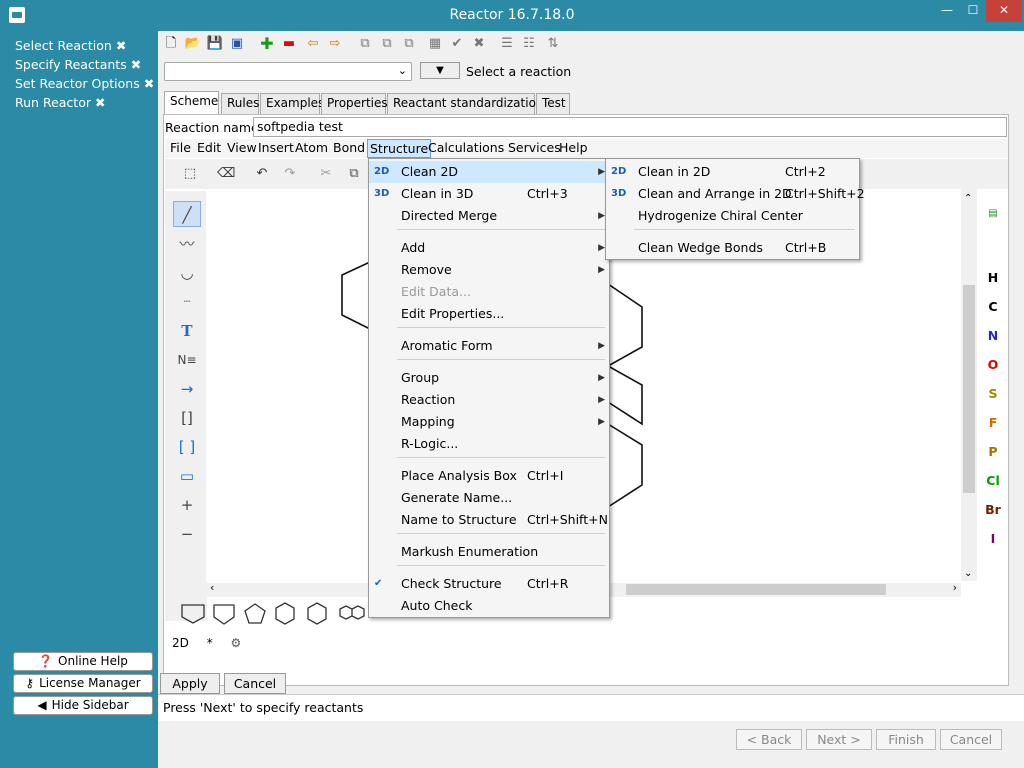 The height and width of the screenshot is (768, 1024). I want to click on curve-tool-icon: ◡, so click(187, 273).